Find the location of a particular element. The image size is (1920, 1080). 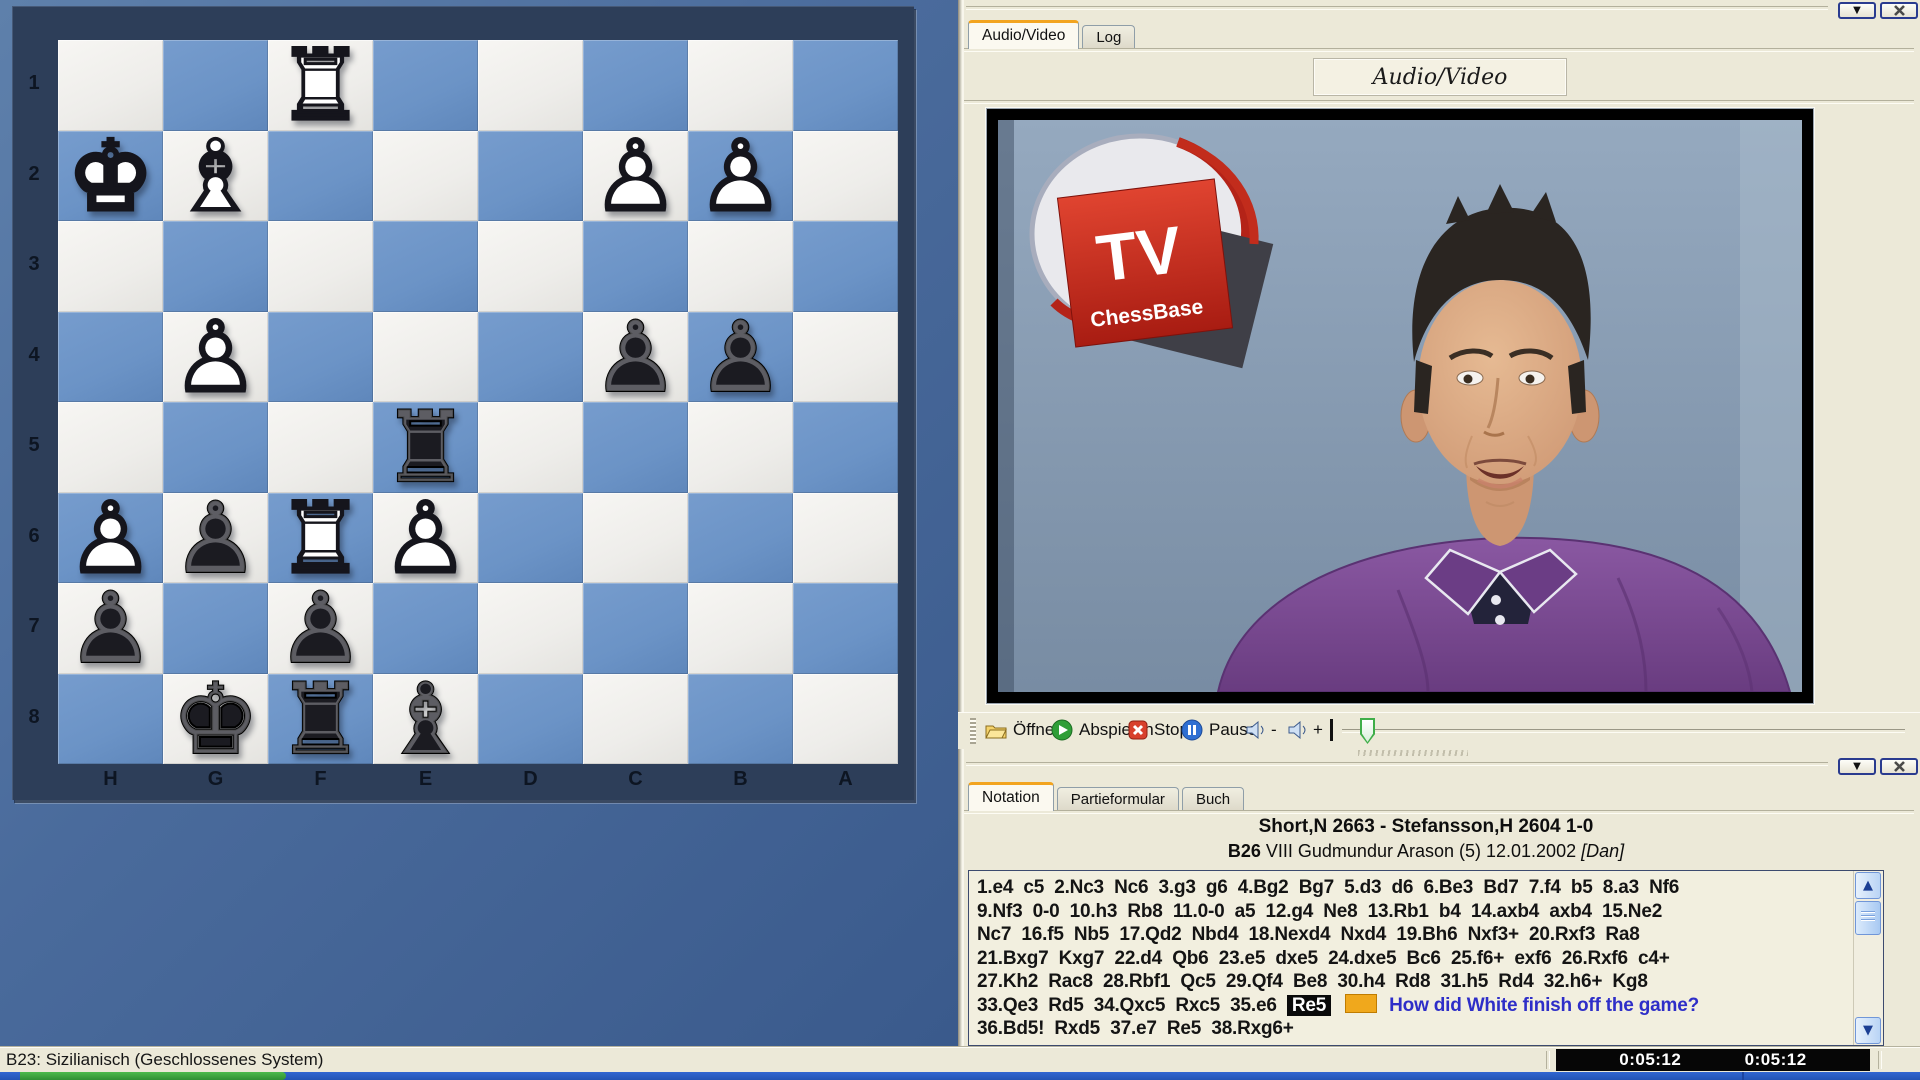

square-g1 is located at coordinates (215, 85).